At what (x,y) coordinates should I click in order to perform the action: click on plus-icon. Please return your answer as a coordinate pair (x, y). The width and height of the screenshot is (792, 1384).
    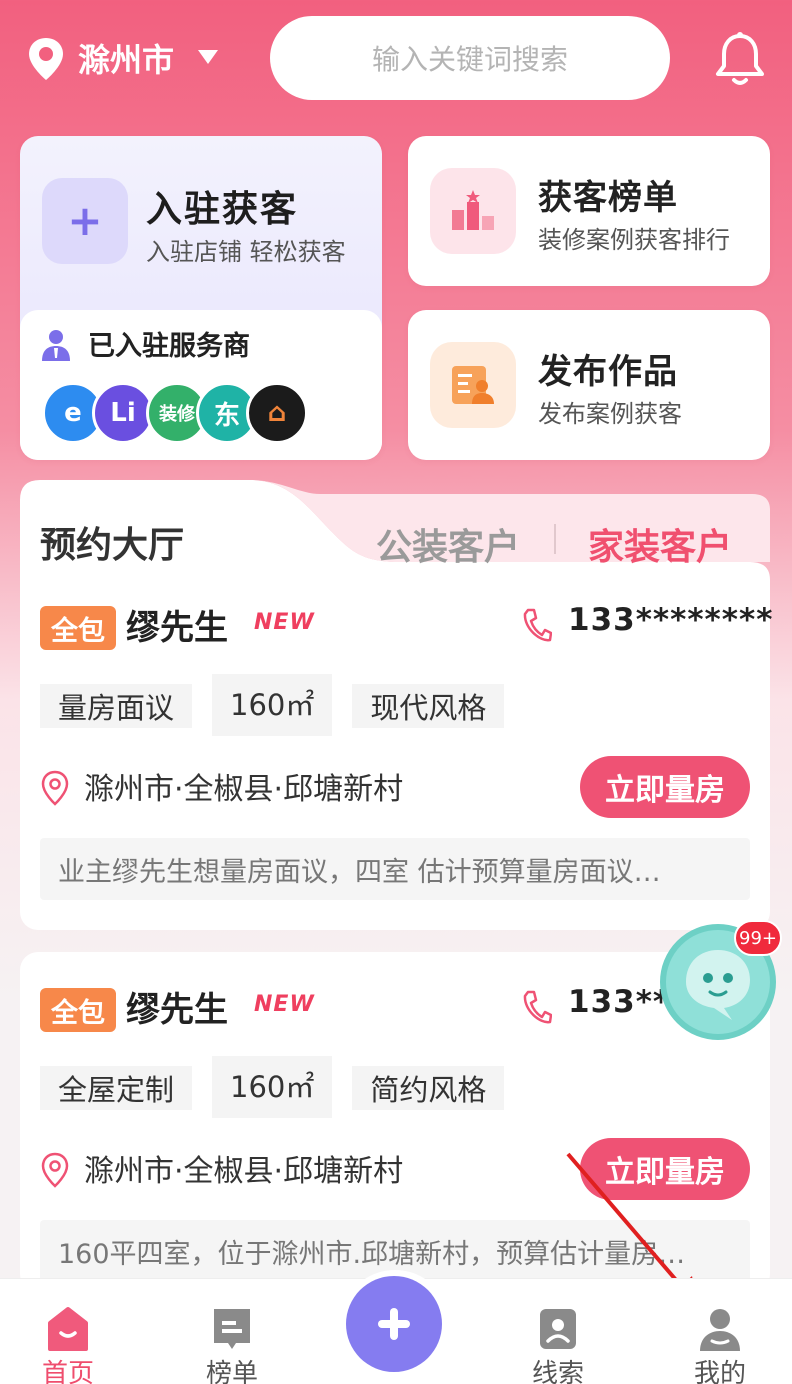
    Looking at the image, I should click on (394, 1324).